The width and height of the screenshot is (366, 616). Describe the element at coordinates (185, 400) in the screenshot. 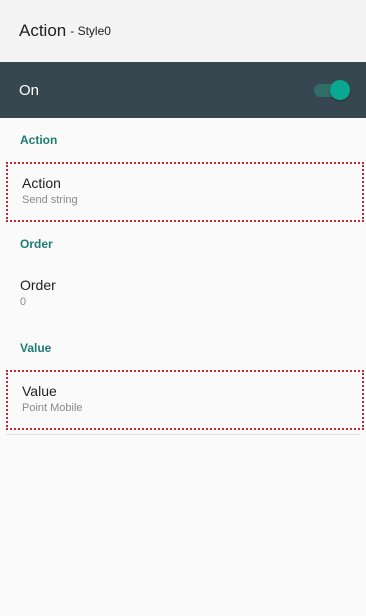

I see `value-preference: Value Point Mobile` at that location.